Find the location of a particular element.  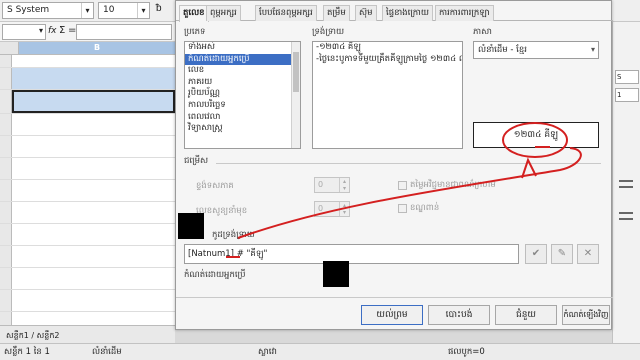

font-name-value: S System is located at coordinates (28, 10).